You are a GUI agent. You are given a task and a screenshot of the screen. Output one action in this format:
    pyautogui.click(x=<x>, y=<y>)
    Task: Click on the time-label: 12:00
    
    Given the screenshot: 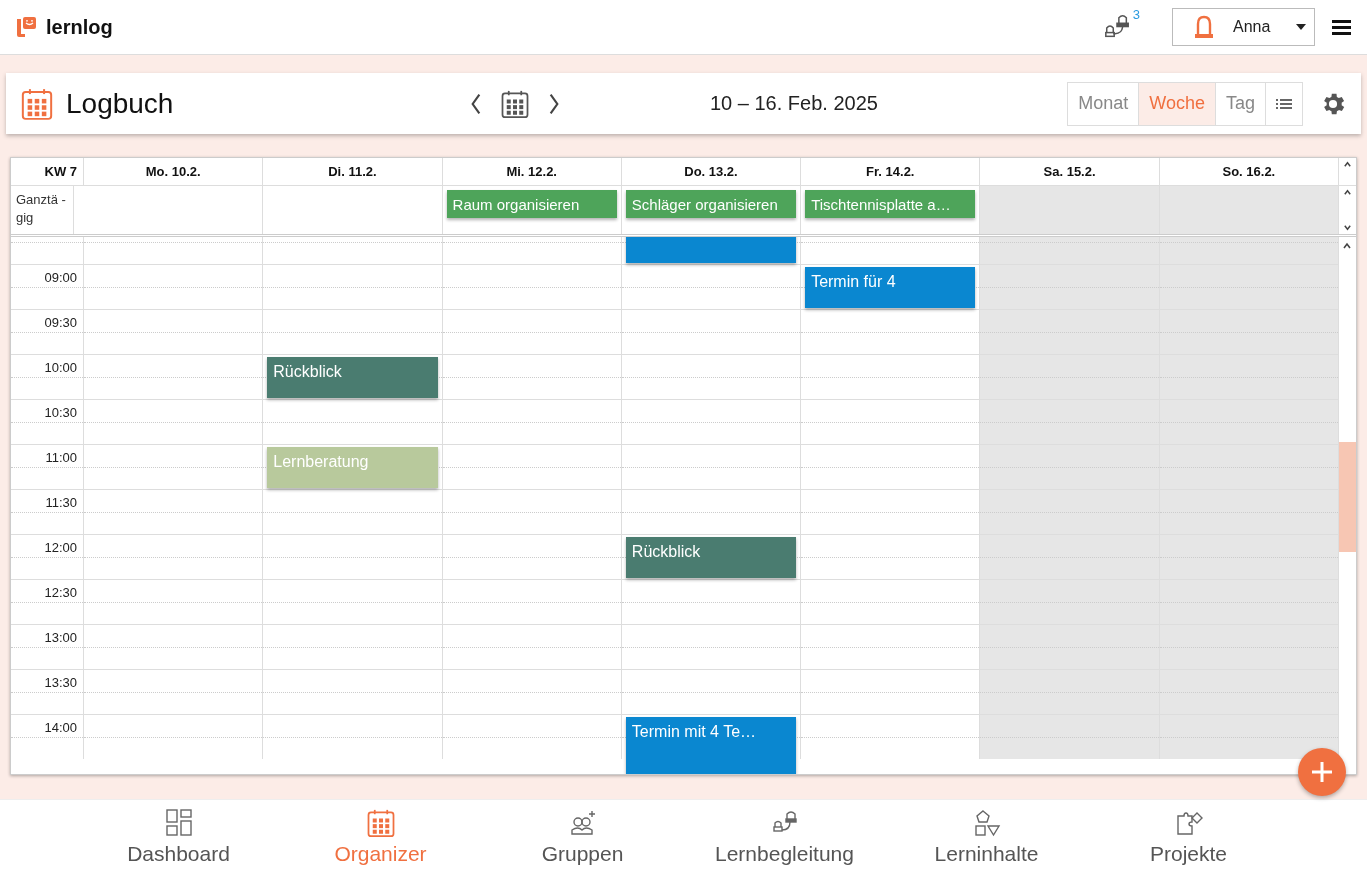 What is the action you would take?
    pyautogui.click(x=47, y=556)
    